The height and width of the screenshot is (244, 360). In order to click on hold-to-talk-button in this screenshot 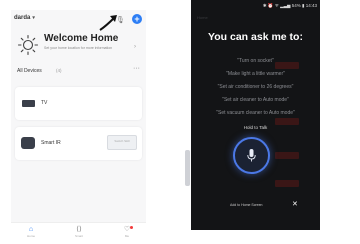, I will do `click(251, 155)`.